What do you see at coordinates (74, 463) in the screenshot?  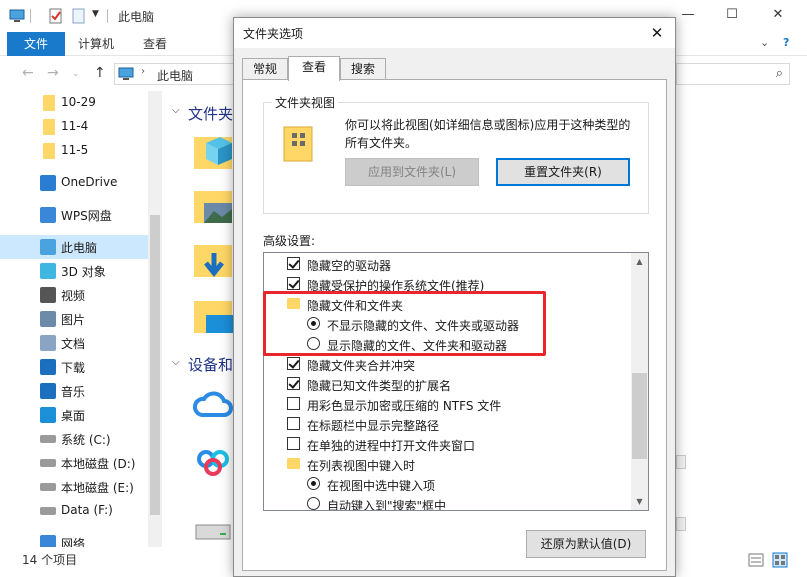 I see `sidebar-item: 本地磁盘 (D:)` at bounding box center [74, 463].